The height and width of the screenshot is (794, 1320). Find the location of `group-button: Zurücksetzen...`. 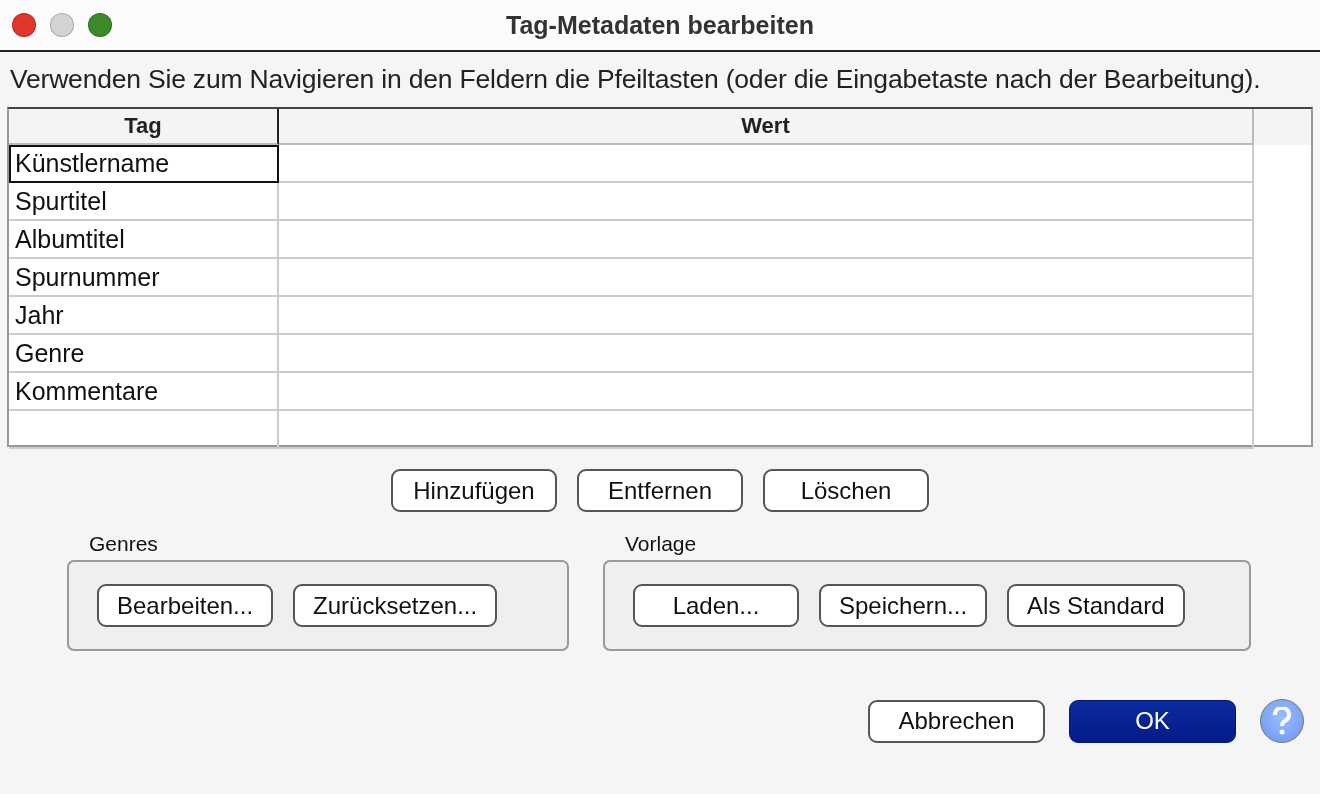

group-button: Zurücksetzen... is located at coordinates (395, 605).